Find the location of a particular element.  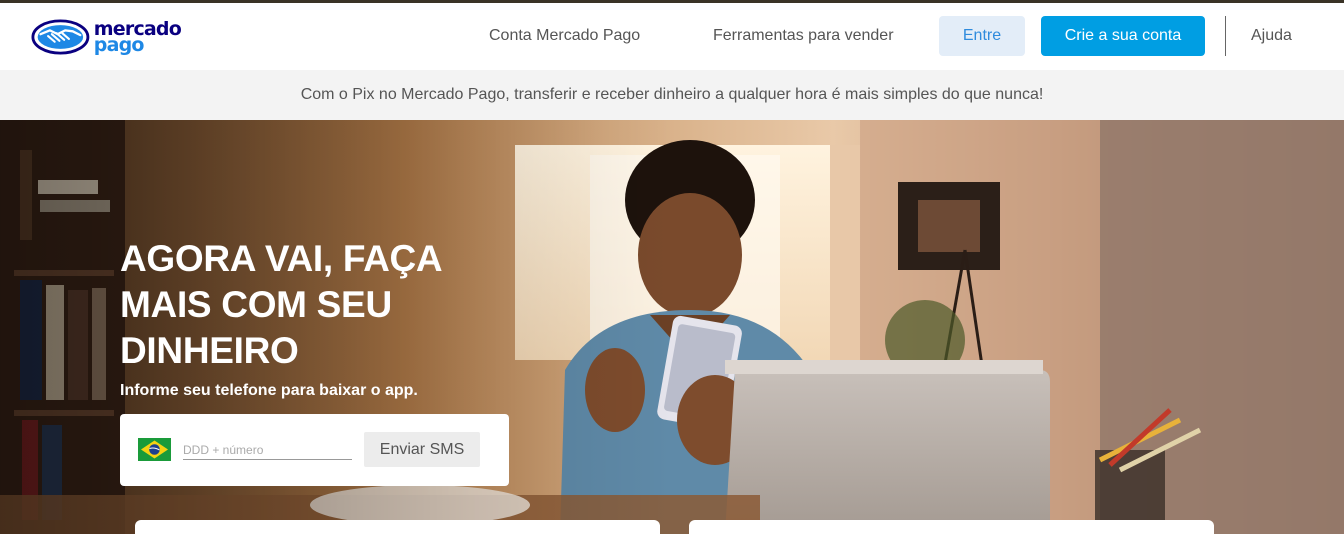

hero-title-line: MAIS COM SEU is located at coordinates (256, 304).